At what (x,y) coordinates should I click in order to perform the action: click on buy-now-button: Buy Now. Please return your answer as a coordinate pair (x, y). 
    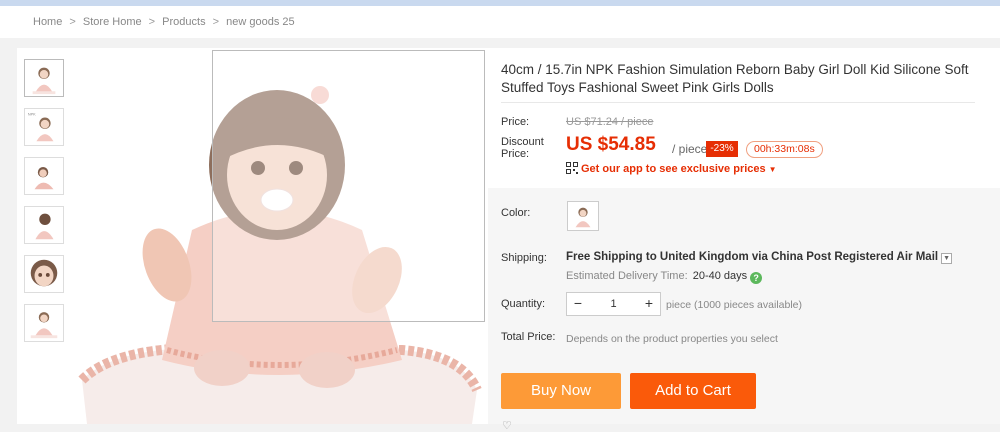
    Looking at the image, I should click on (561, 391).